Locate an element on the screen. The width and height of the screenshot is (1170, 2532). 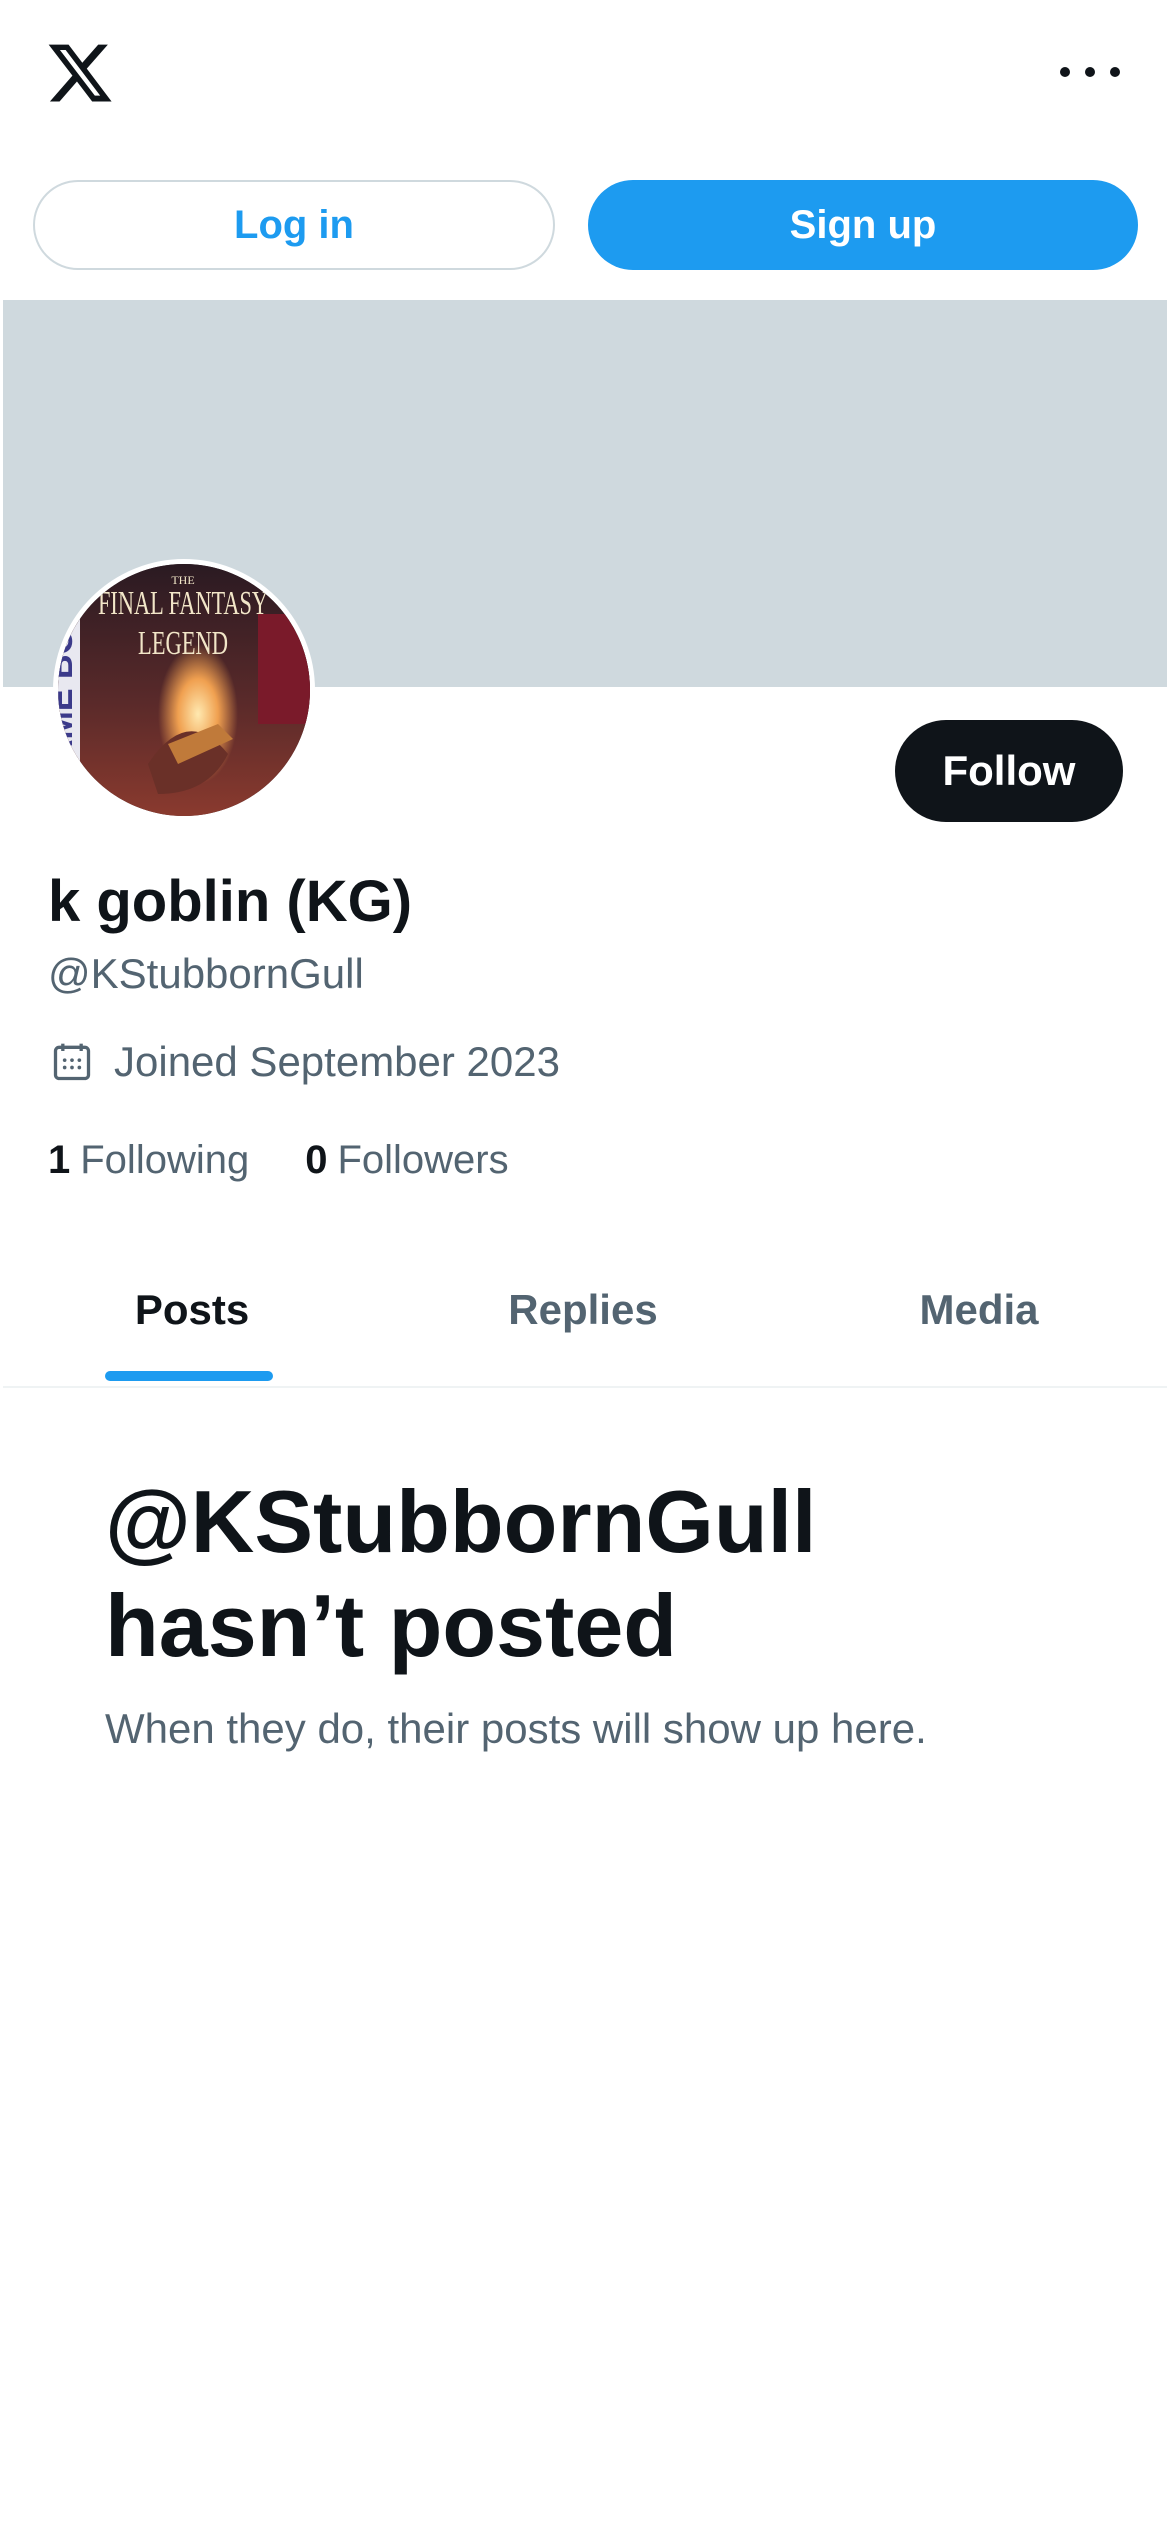
followers-count: 0 is located at coordinates (316, 1160).